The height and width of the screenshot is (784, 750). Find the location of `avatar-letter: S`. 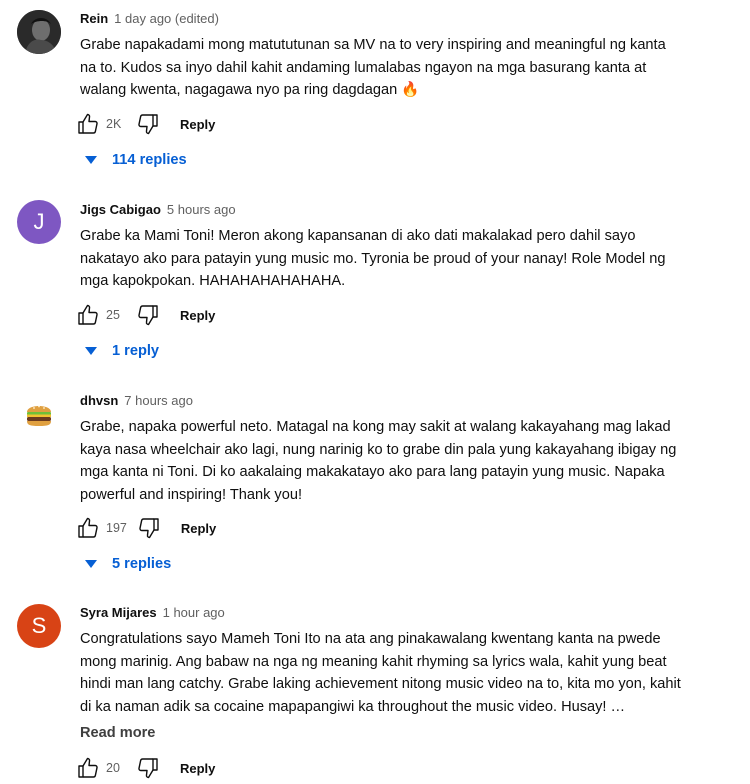

avatar-letter: S is located at coordinates (39, 625).